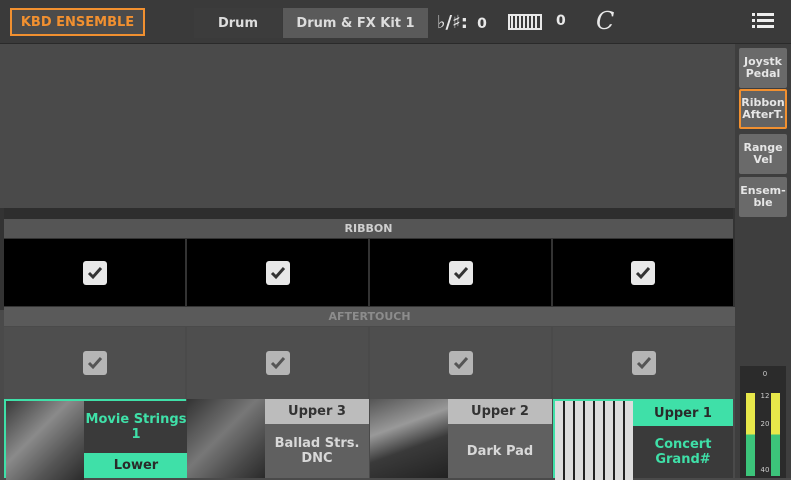  I want to click on slot-part-label: Lower, so click(136, 465).